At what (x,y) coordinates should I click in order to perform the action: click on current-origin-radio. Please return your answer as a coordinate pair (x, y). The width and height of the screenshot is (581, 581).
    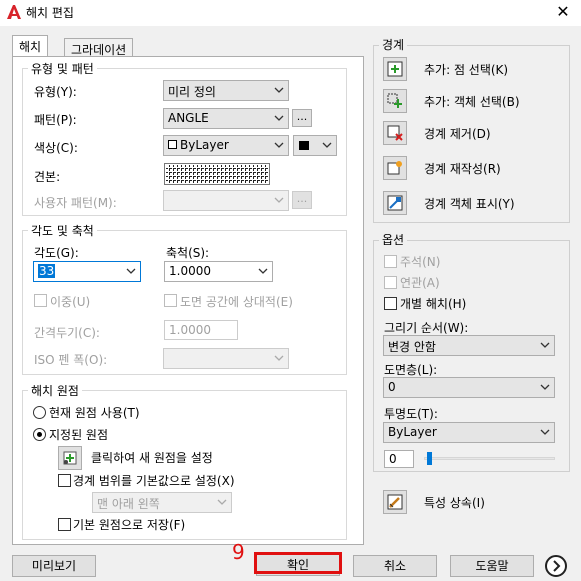
    Looking at the image, I should click on (39, 412).